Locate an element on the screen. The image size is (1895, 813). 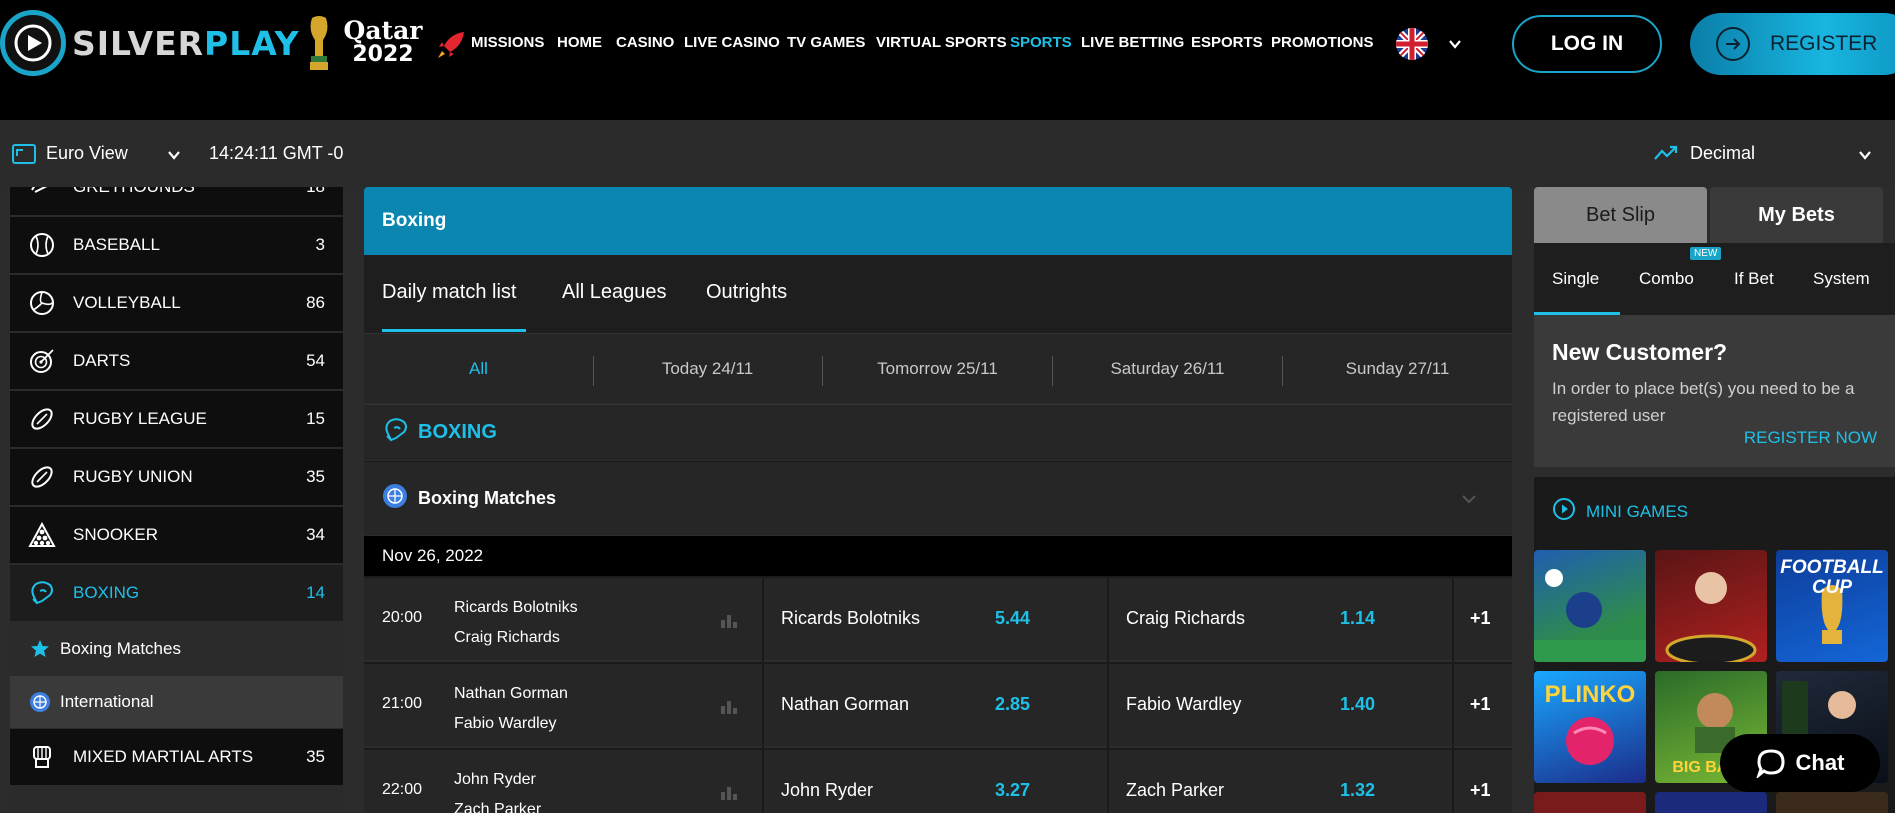
language-chevron-down-icon is located at coordinates (1455, 46).